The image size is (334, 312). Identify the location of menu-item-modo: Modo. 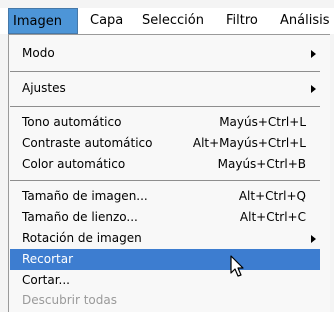
(165, 53).